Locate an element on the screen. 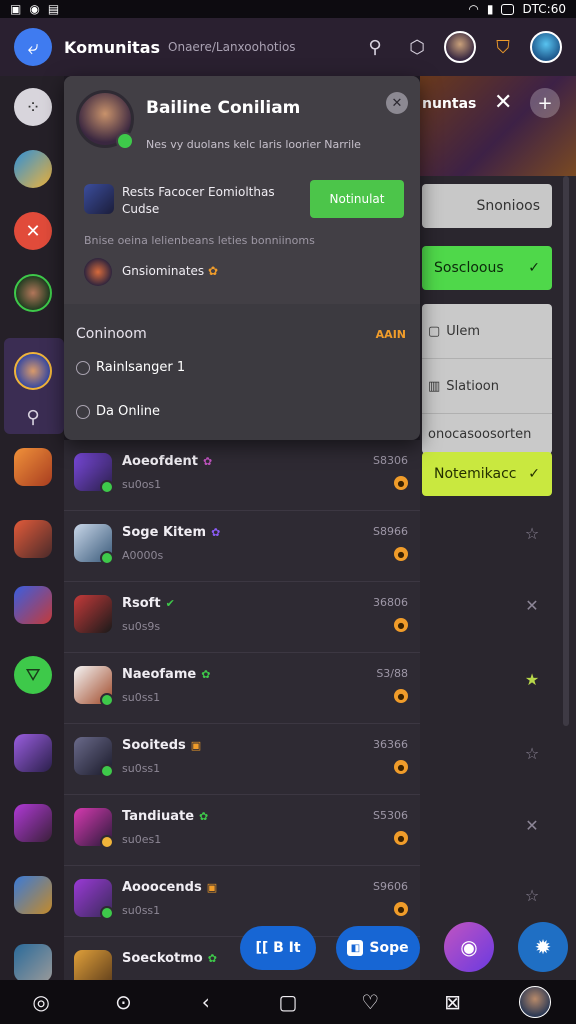 Image resolution: width=576 pixels, height=1024 pixels. row-sub: su0ss1 is located at coordinates (141, 910).